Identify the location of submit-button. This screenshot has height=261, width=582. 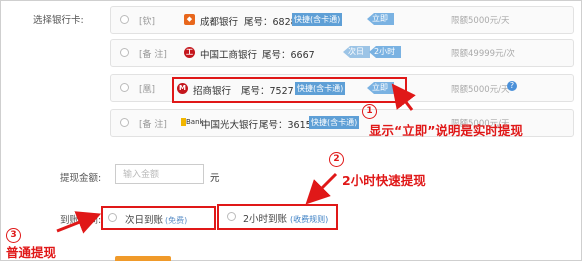
(143, 258).